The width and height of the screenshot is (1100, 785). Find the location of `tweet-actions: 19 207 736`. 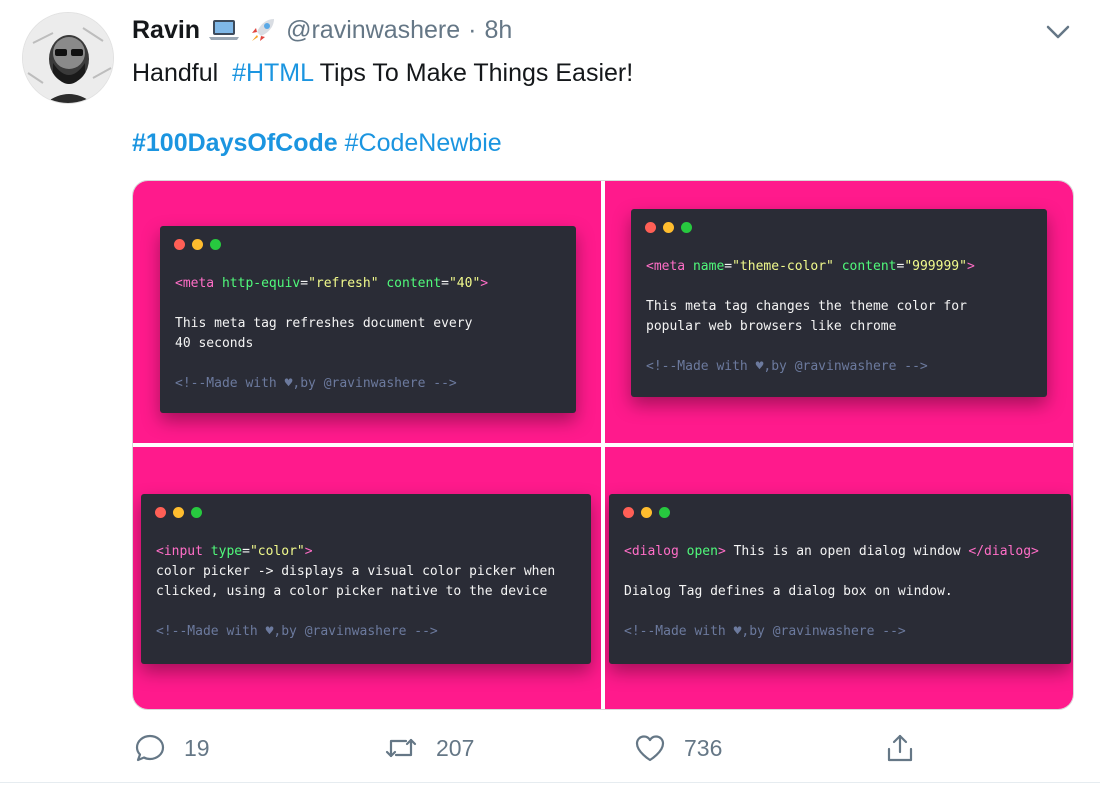

tweet-actions: 19 207 736 is located at coordinates (550, 750).